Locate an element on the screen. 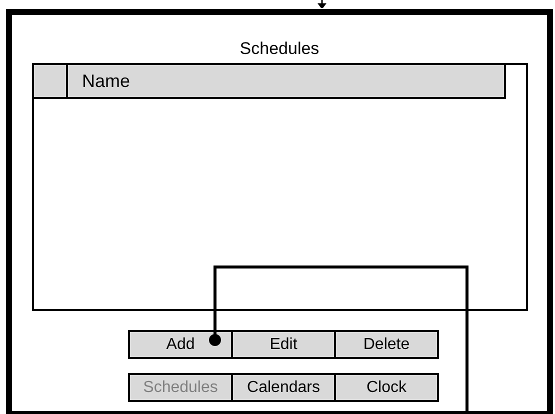  toolbar-button: Add is located at coordinates (180, 344).